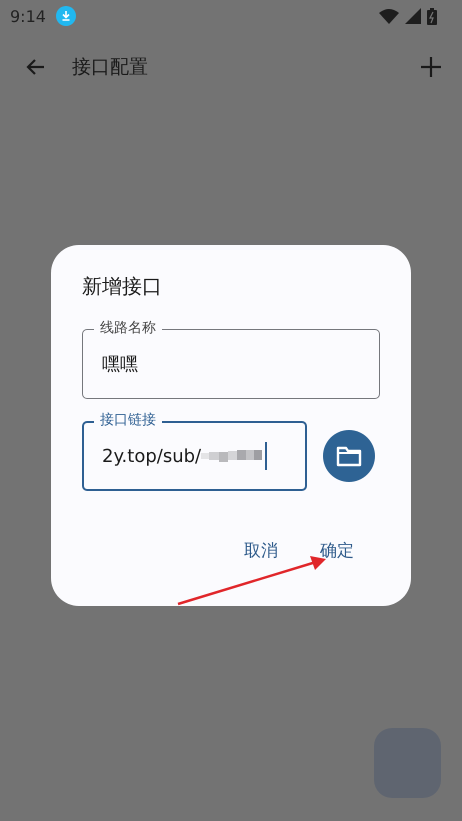 Image resolution: width=462 pixels, height=821 pixels. What do you see at coordinates (122, 286) in the screenshot?
I see `dialog-title: 新增接口` at bounding box center [122, 286].